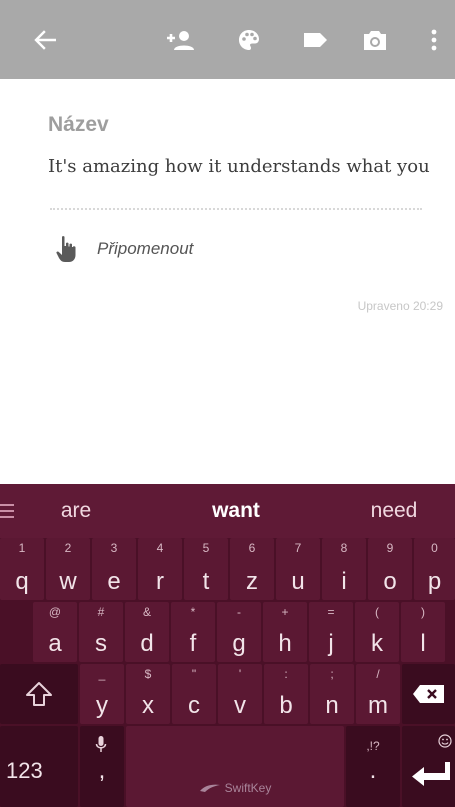  I want to click on note-title-field: Název, so click(78, 125).